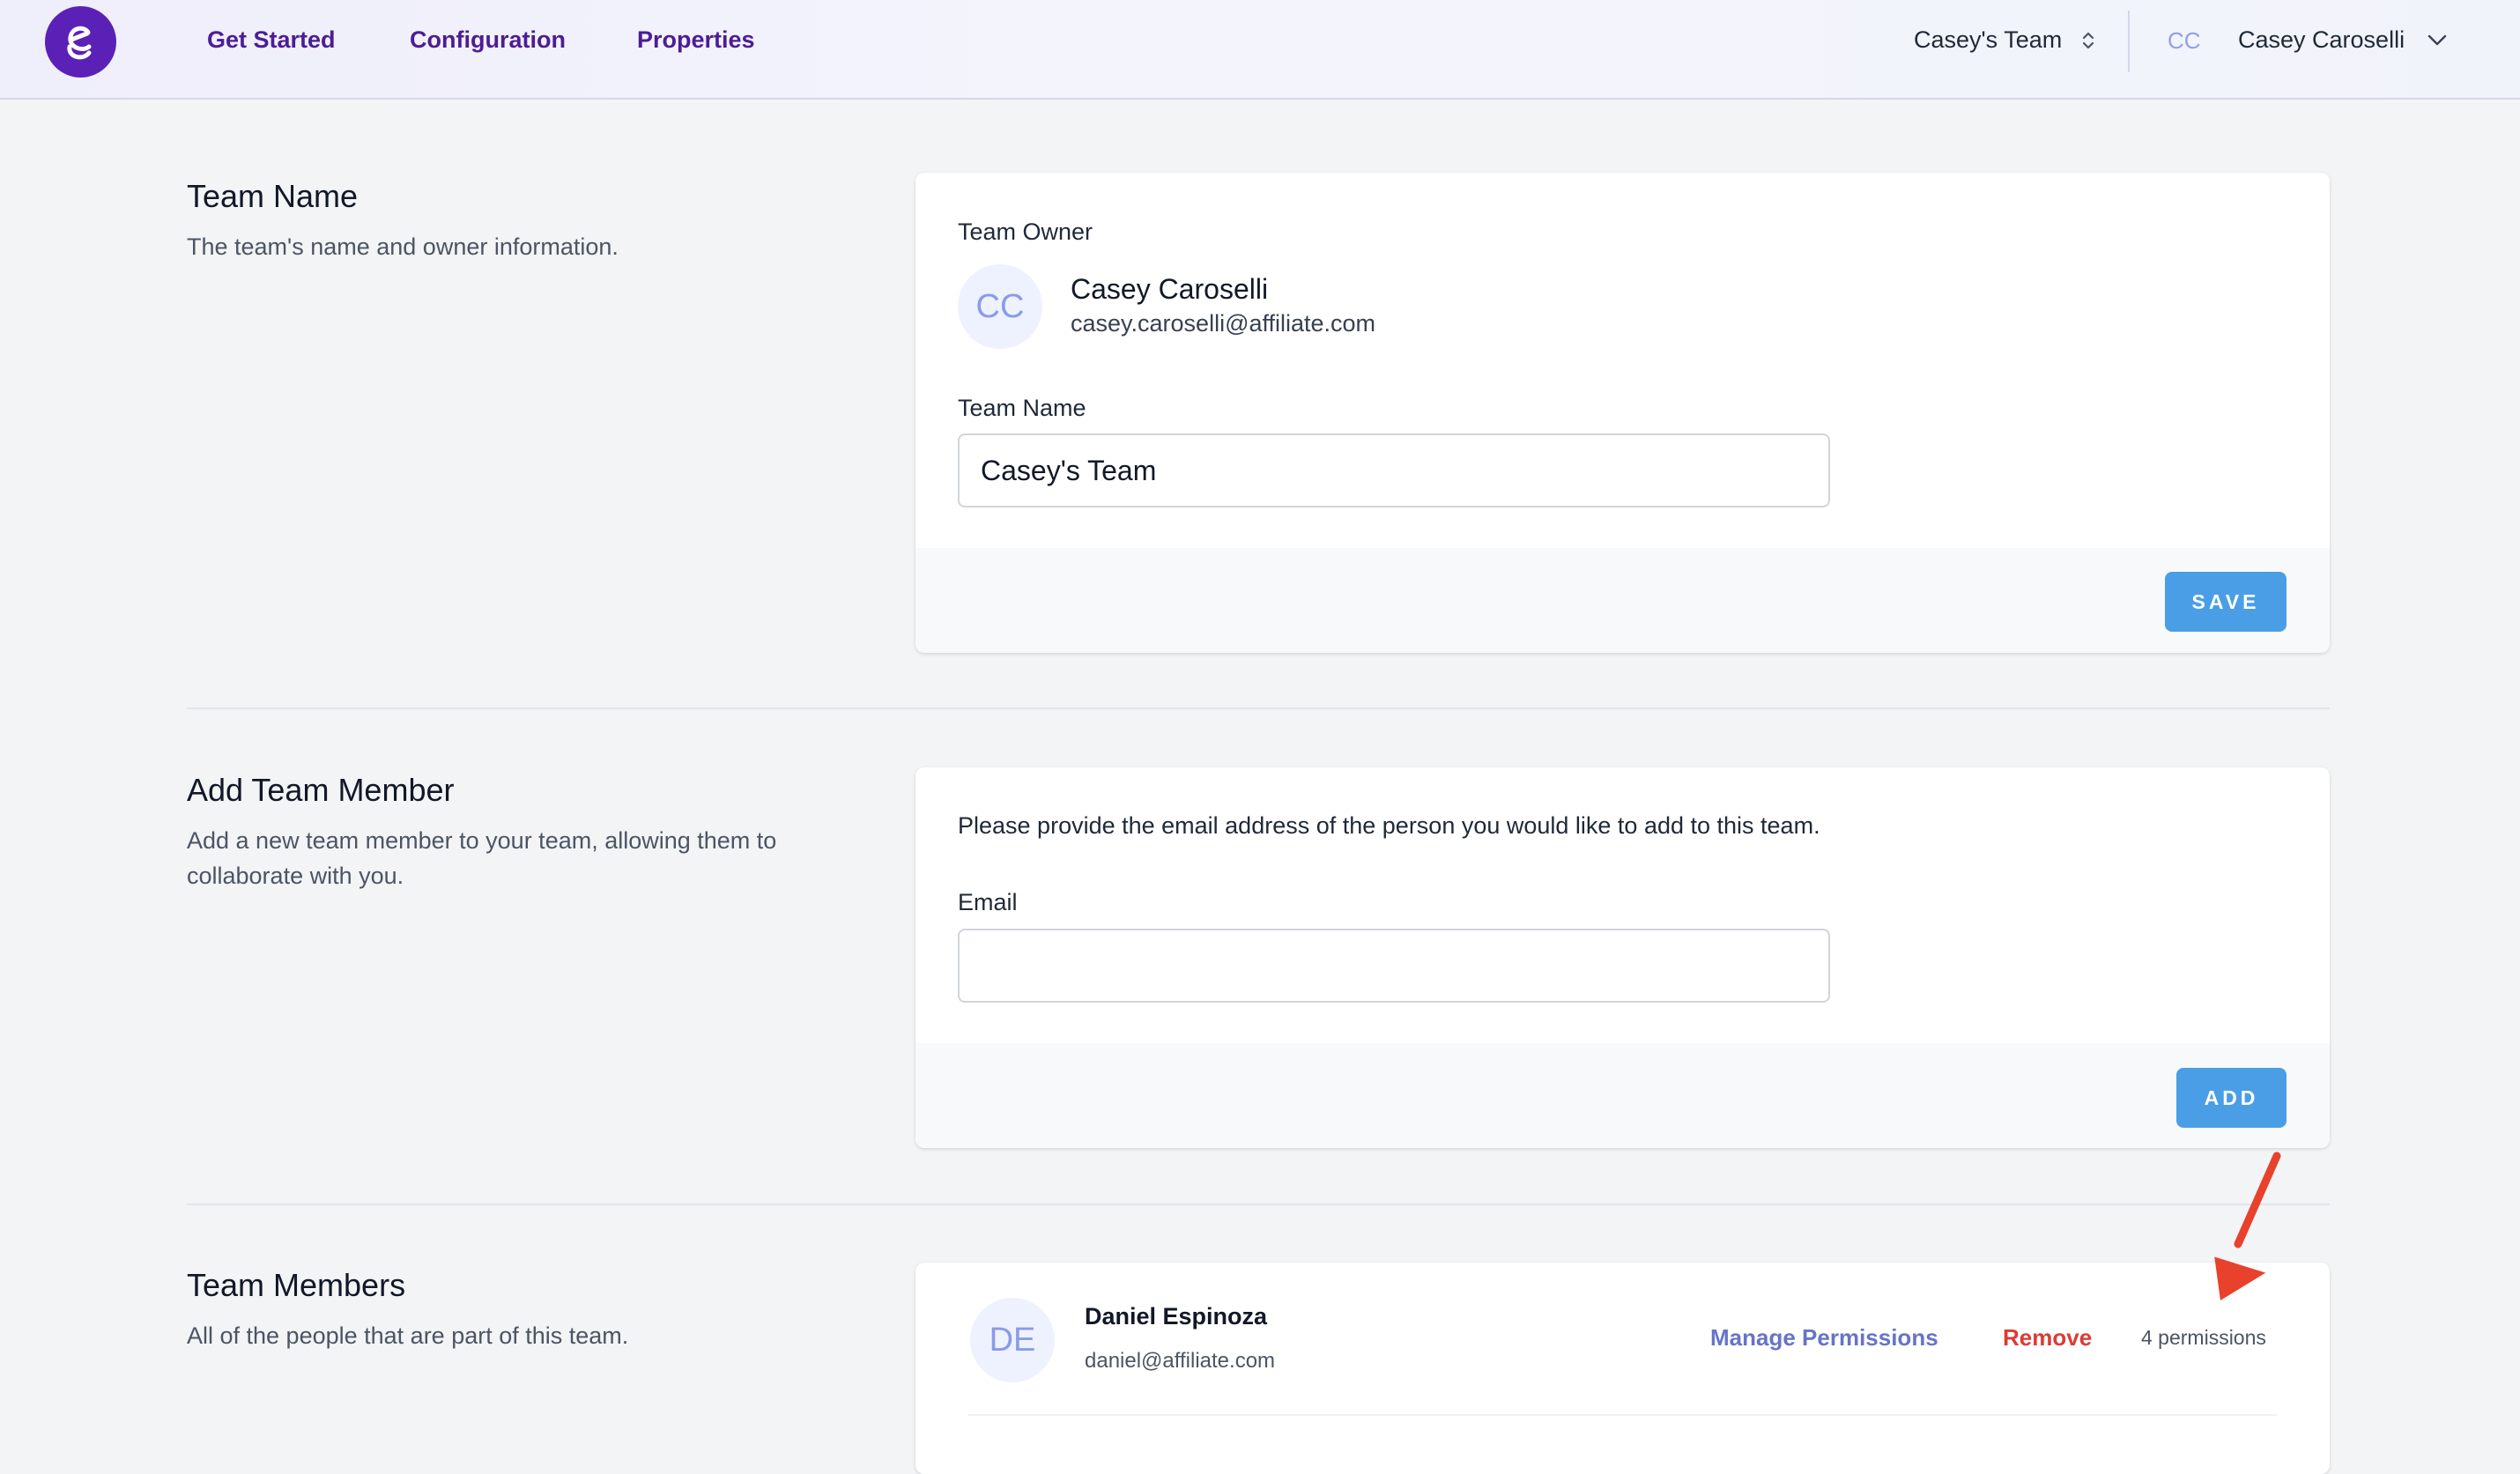  What do you see at coordinates (2247, 1226) in the screenshot?
I see `annotation-arrow` at bounding box center [2247, 1226].